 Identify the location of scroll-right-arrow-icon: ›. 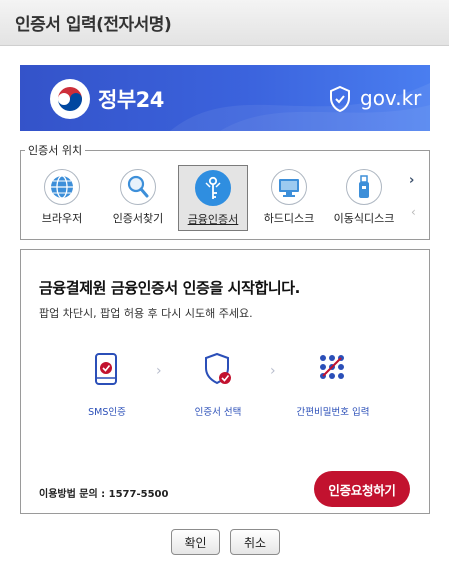
(411, 180).